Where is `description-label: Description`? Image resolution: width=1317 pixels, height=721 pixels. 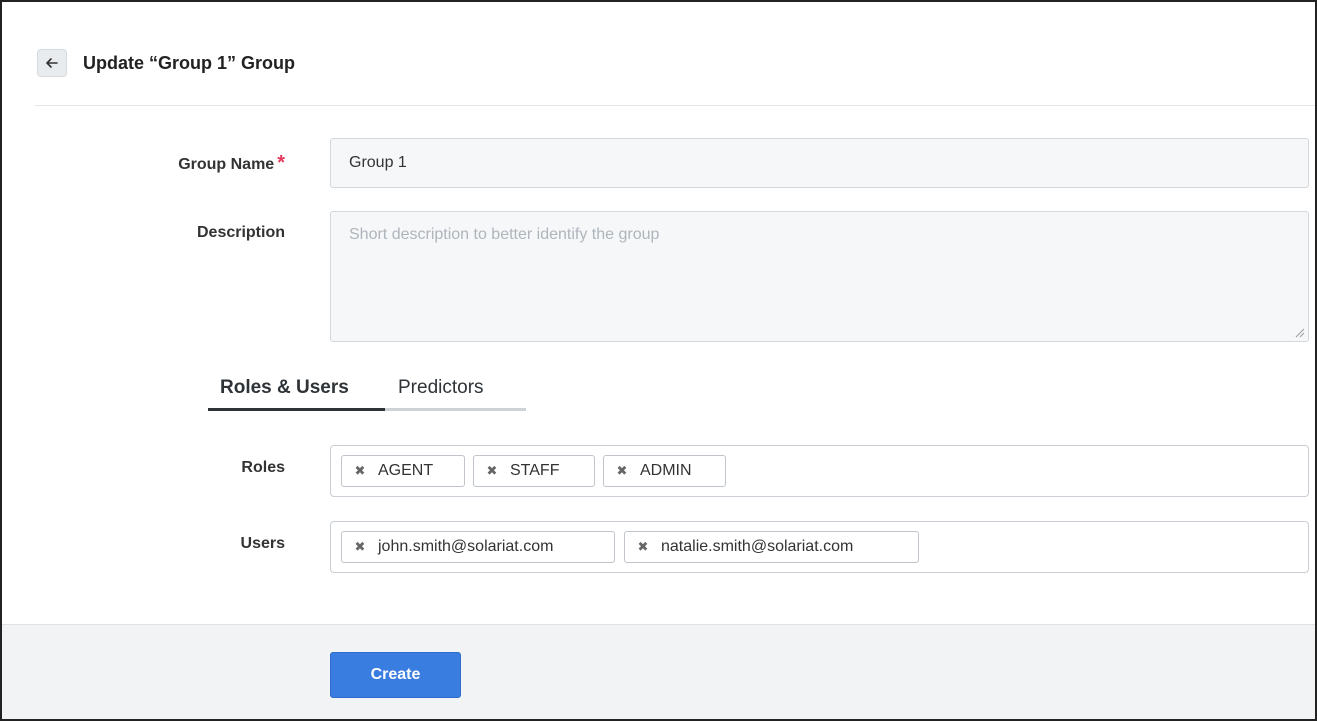 description-label: Description is located at coordinates (240, 232).